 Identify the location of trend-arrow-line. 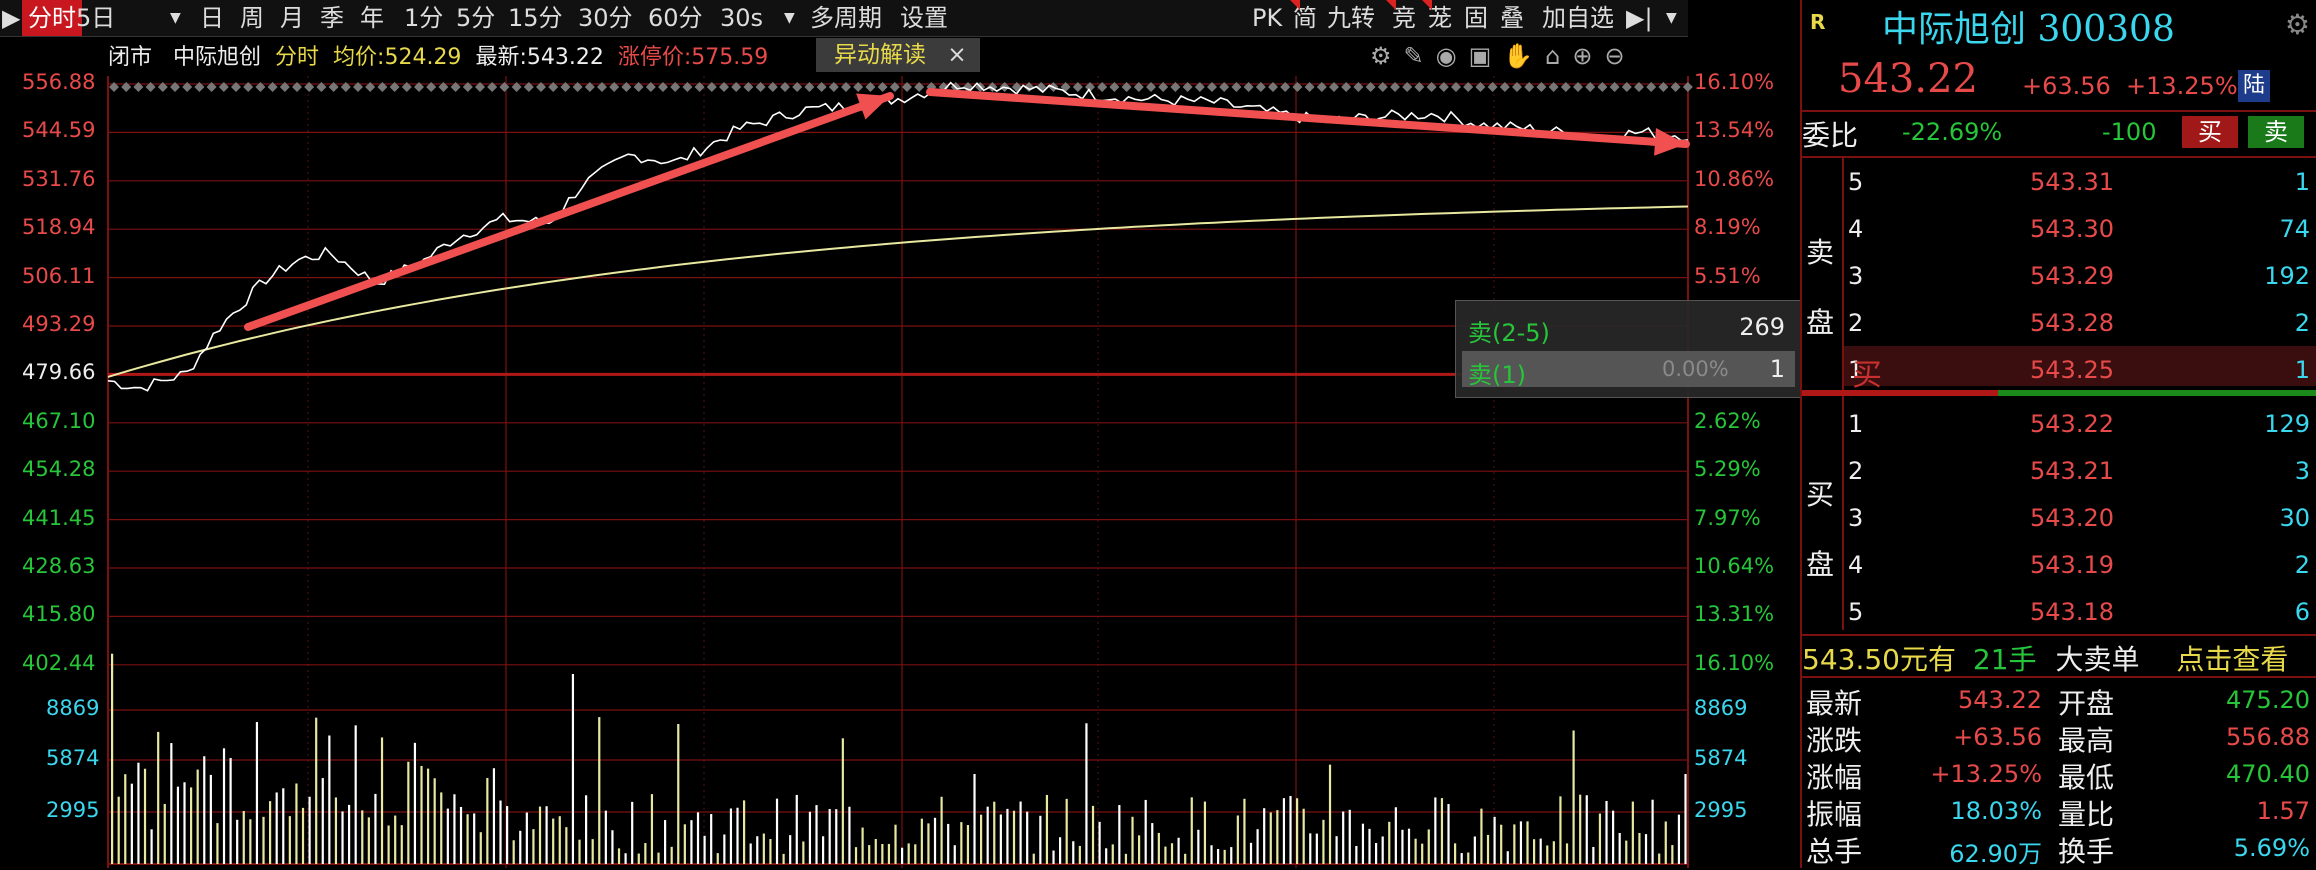
(569, 211).